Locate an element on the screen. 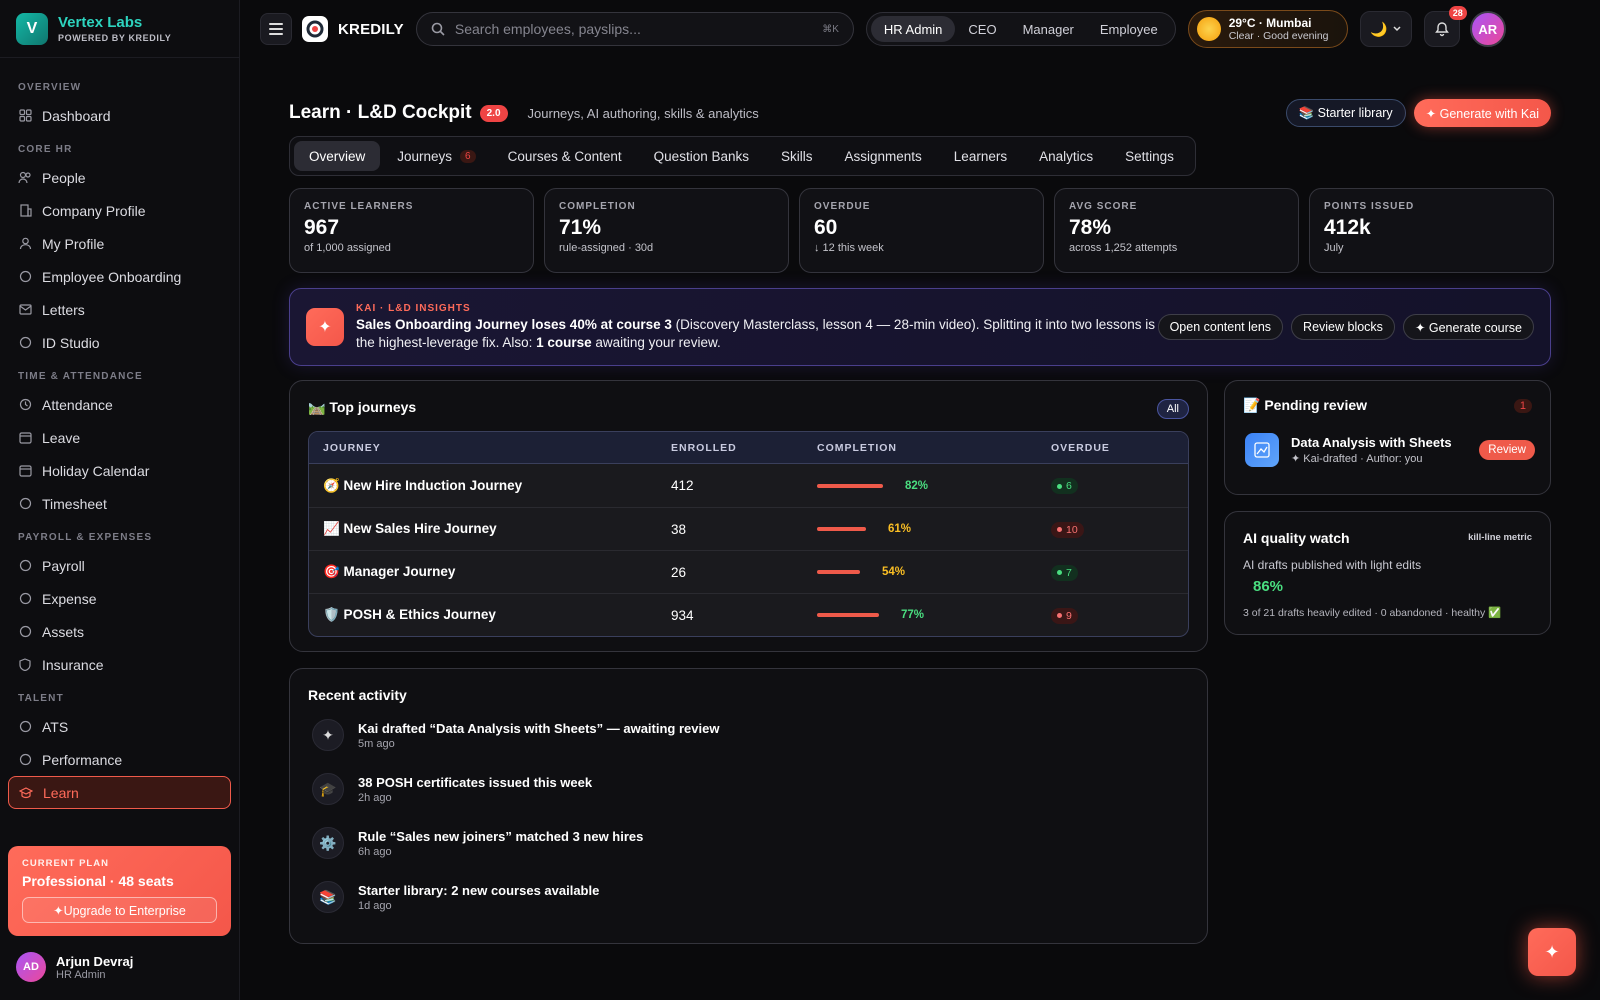 The image size is (1600, 1000). col-overdue: OVERDUE is located at coordinates (1119, 448).